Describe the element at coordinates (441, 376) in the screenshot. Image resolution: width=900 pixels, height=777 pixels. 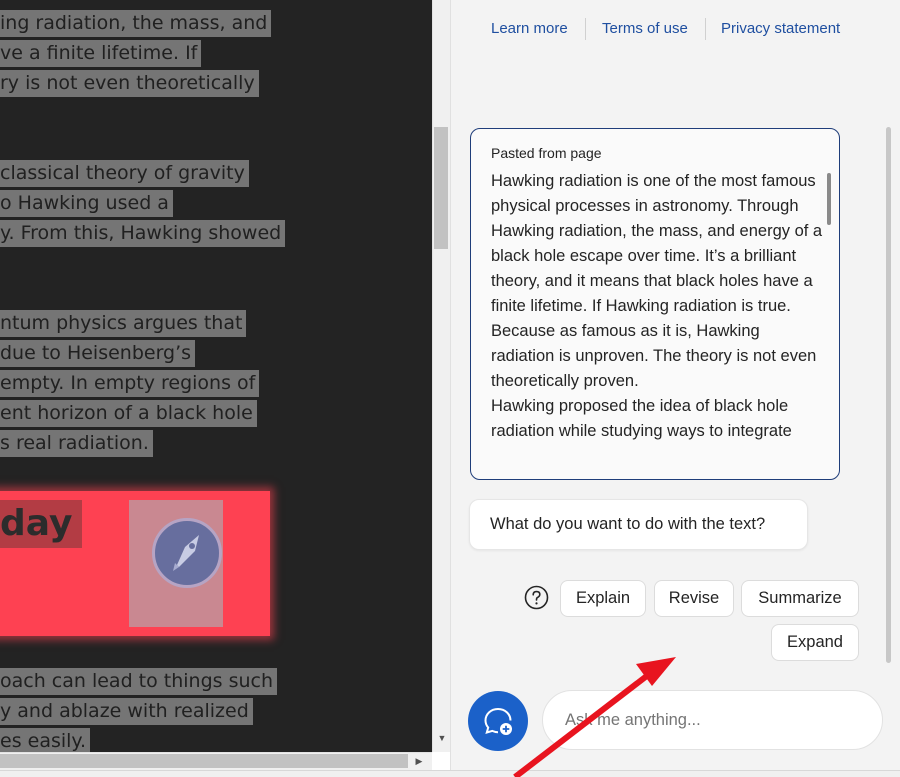
I see `page-vertical-scrollbar` at that location.